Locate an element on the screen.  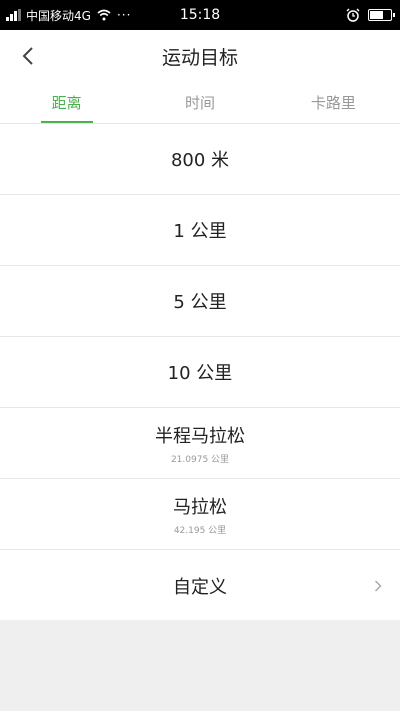
back-button is located at coordinates (28, 56).